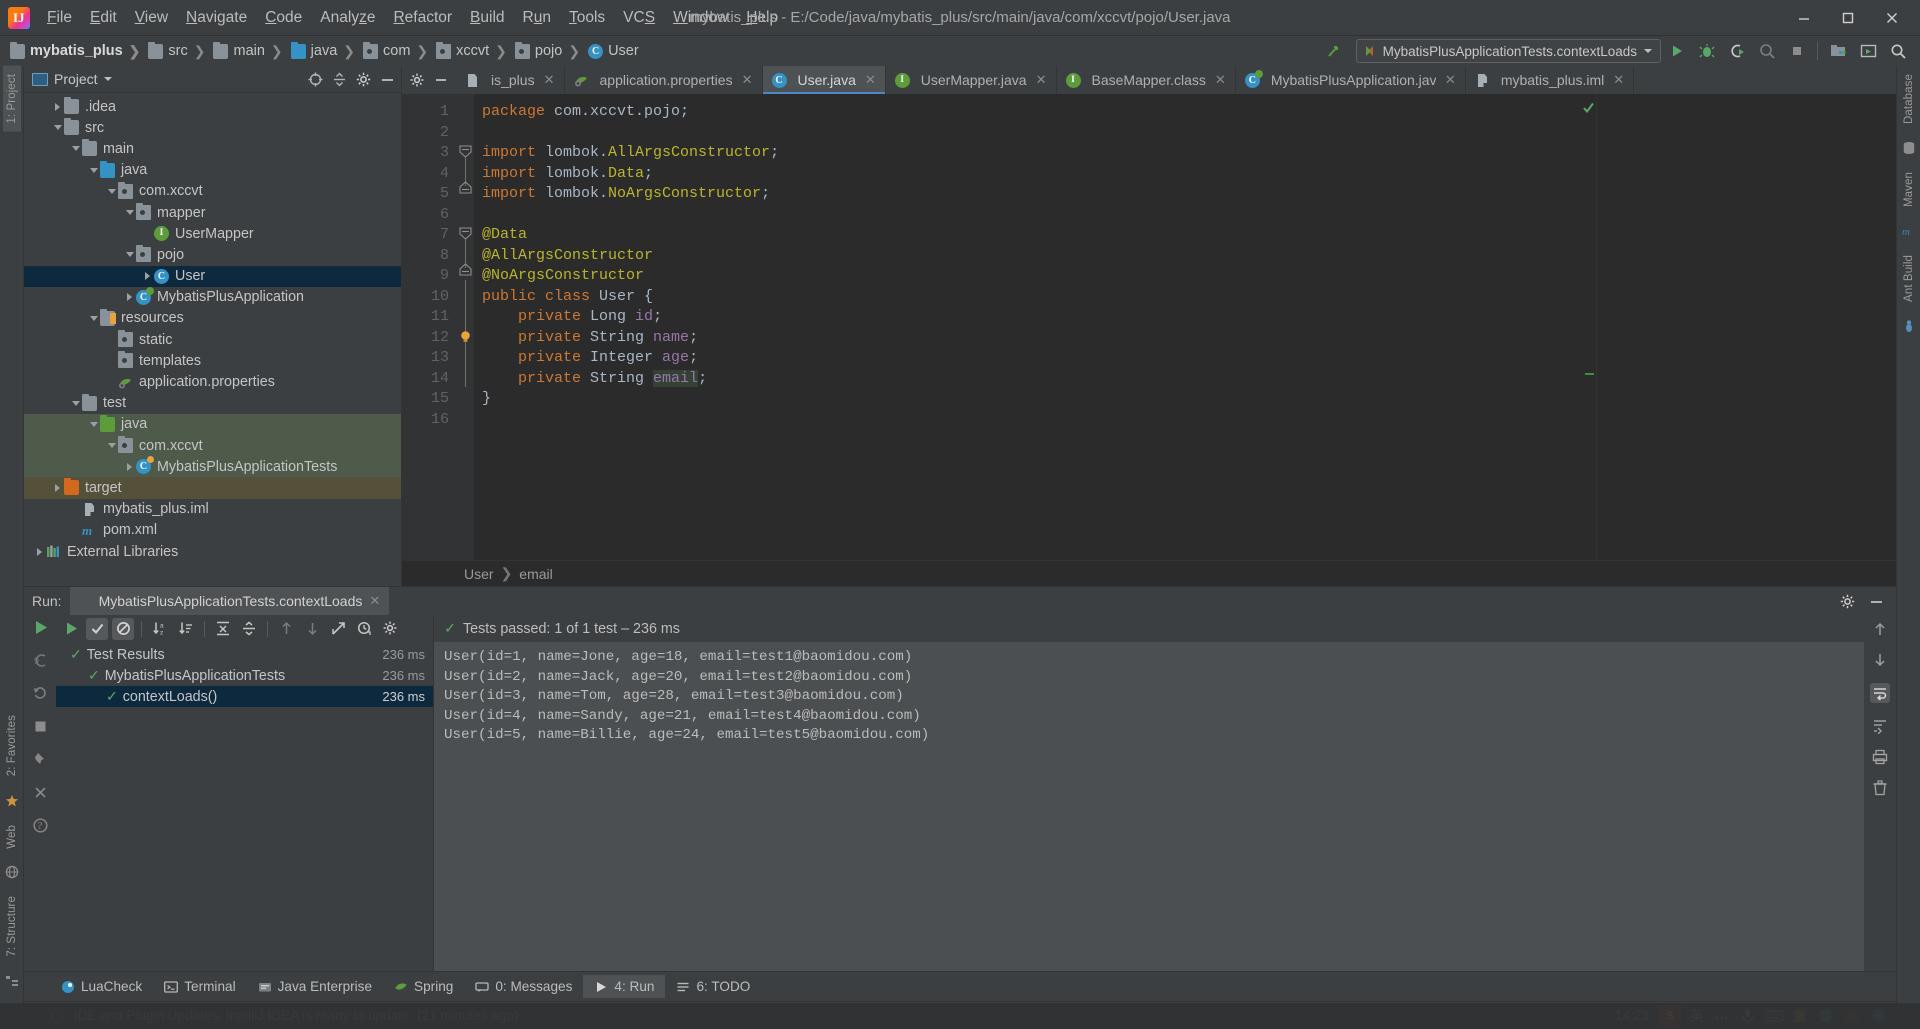 This screenshot has height=1029, width=1920. What do you see at coordinates (473, 50) in the screenshot?
I see `breadcrumb-item-xccvt: xccvt ❯` at bounding box center [473, 50].